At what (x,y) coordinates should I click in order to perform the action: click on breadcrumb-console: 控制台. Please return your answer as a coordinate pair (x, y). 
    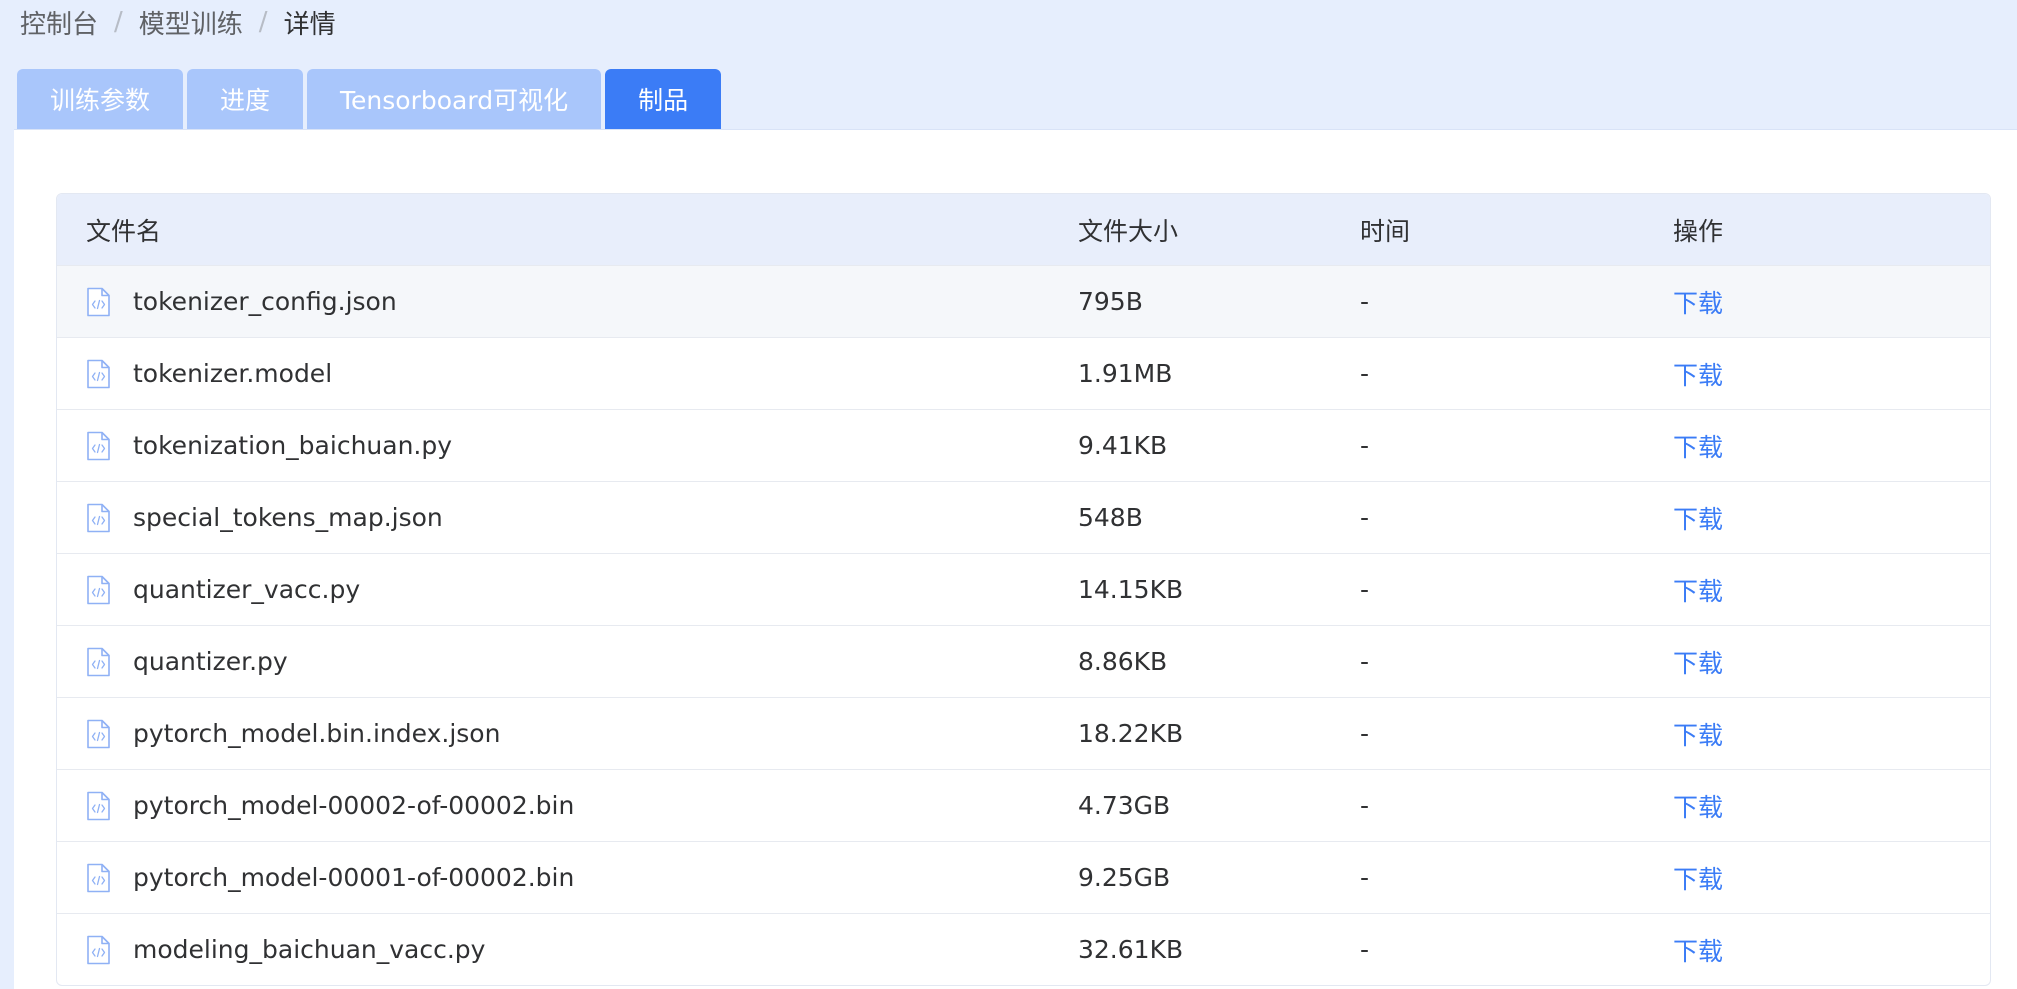
    Looking at the image, I should click on (59, 22).